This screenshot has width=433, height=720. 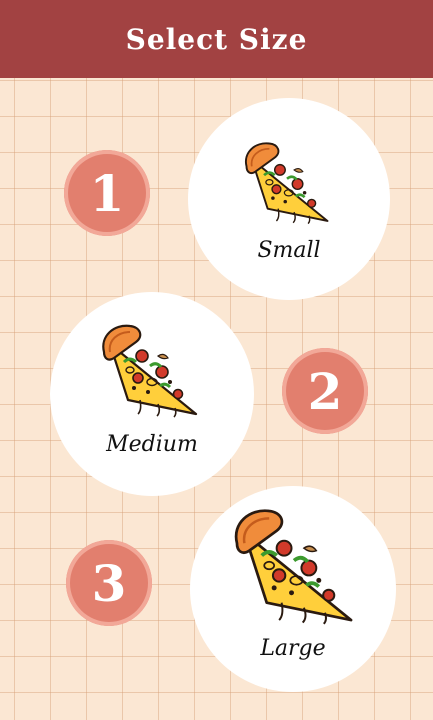 What do you see at coordinates (107, 193) in the screenshot?
I see `size-number-badge-1: 1` at bounding box center [107, 193].